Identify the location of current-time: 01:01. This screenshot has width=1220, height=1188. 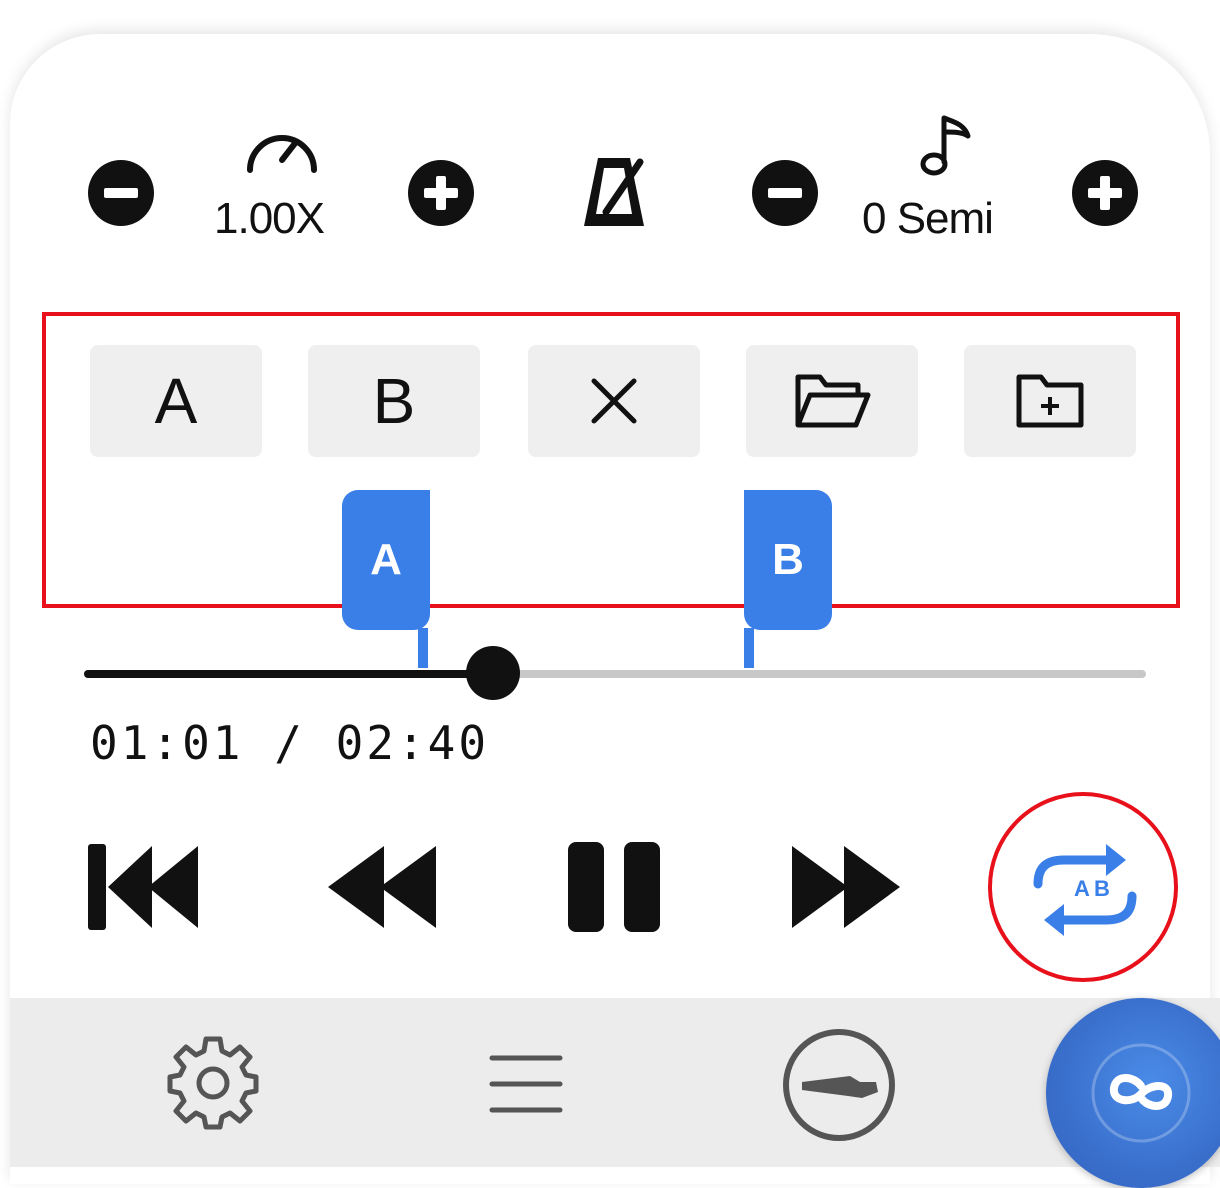
(167, 743).